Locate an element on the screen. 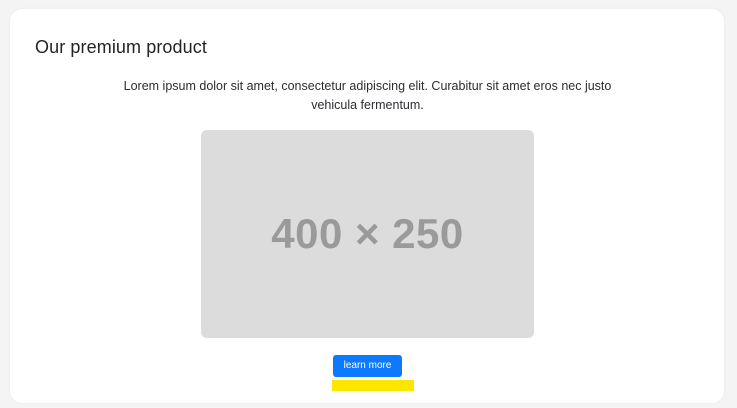  card-title: Our premium product is located at coordinates (121, 47).